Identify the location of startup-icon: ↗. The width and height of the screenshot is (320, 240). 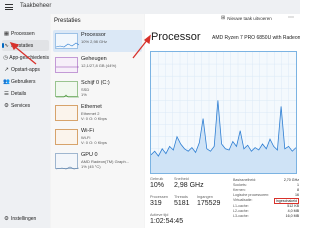
(6, 69).